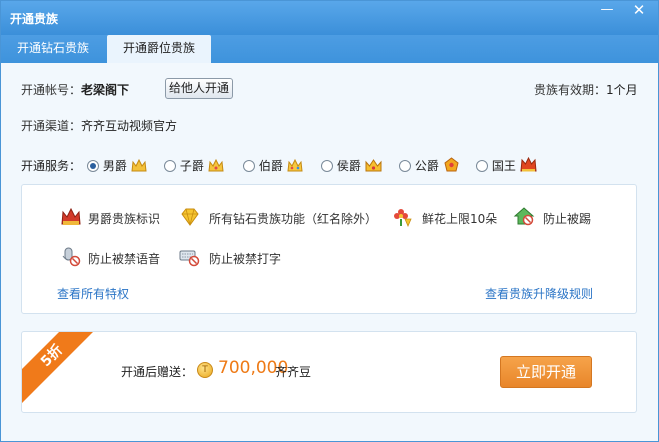  What do you see at coordinates (539, 293) in the screenshot?
I see `upgrade-rules-link: 查看贵族升降级规则` at bounding box center [539, 293].